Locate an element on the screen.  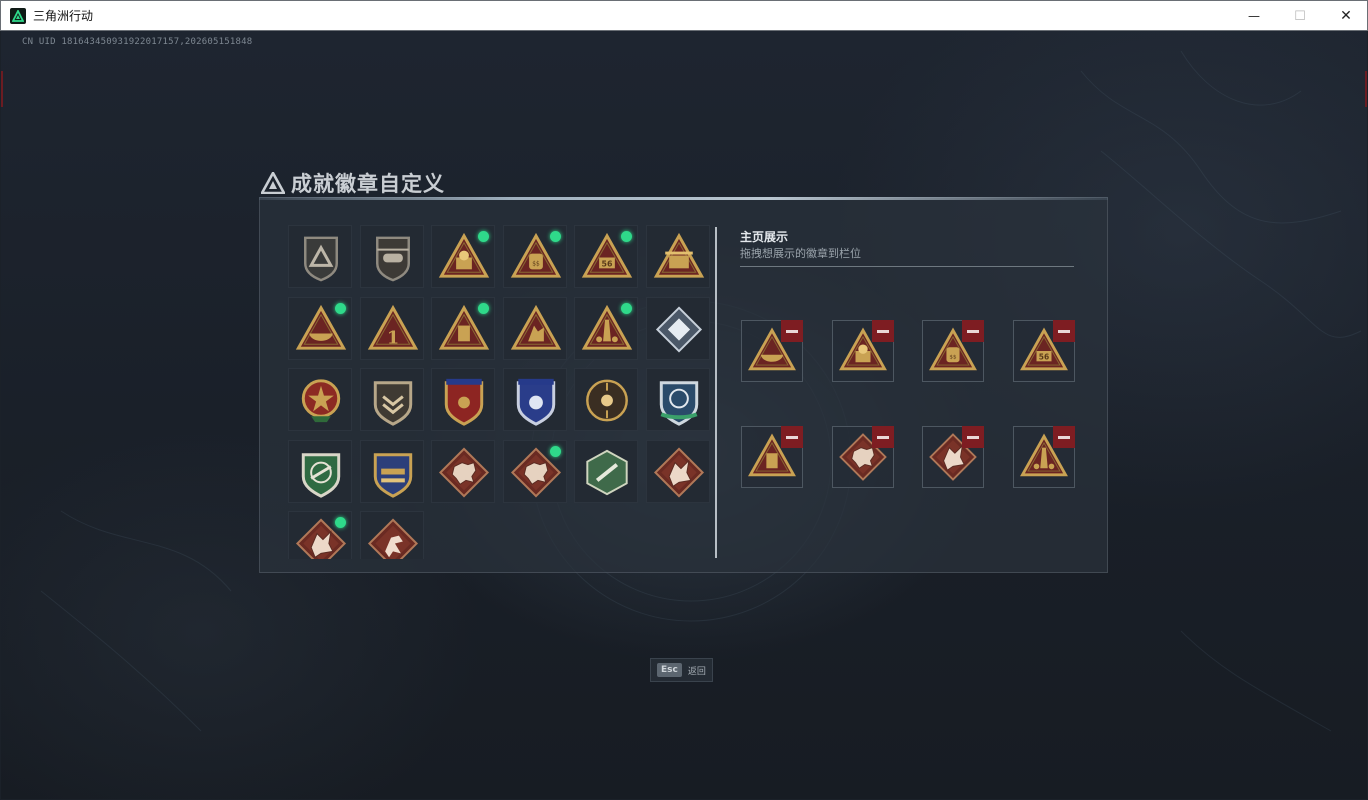
showcase-subheading: 拖拽想展示的徽章到栏位 is located at coordinates (800, 253).